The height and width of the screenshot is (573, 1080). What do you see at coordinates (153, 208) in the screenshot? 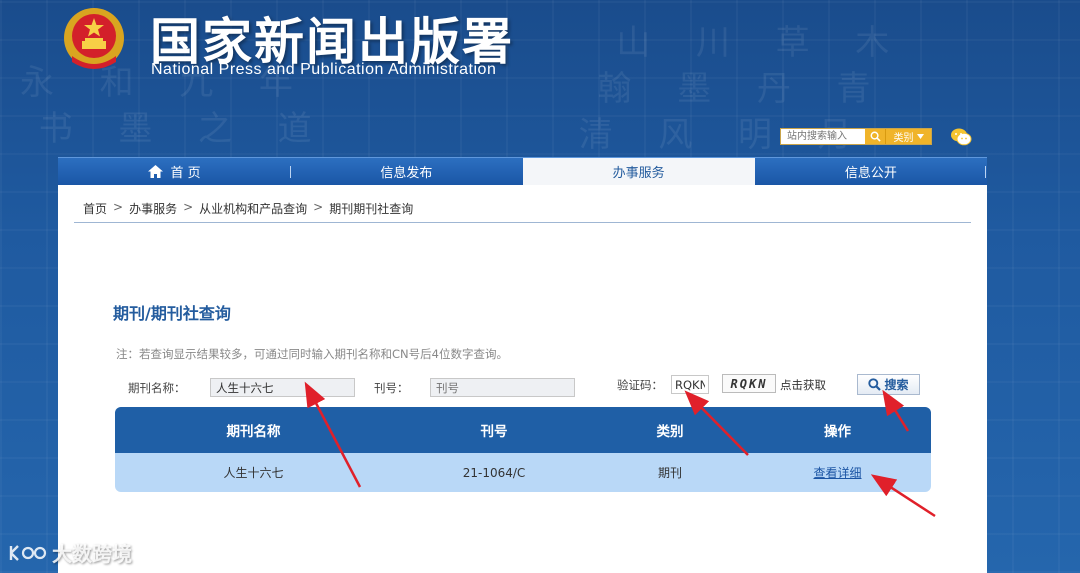
I see `breadcrumb-services: 办事服务` at bounding box center [153, 208].